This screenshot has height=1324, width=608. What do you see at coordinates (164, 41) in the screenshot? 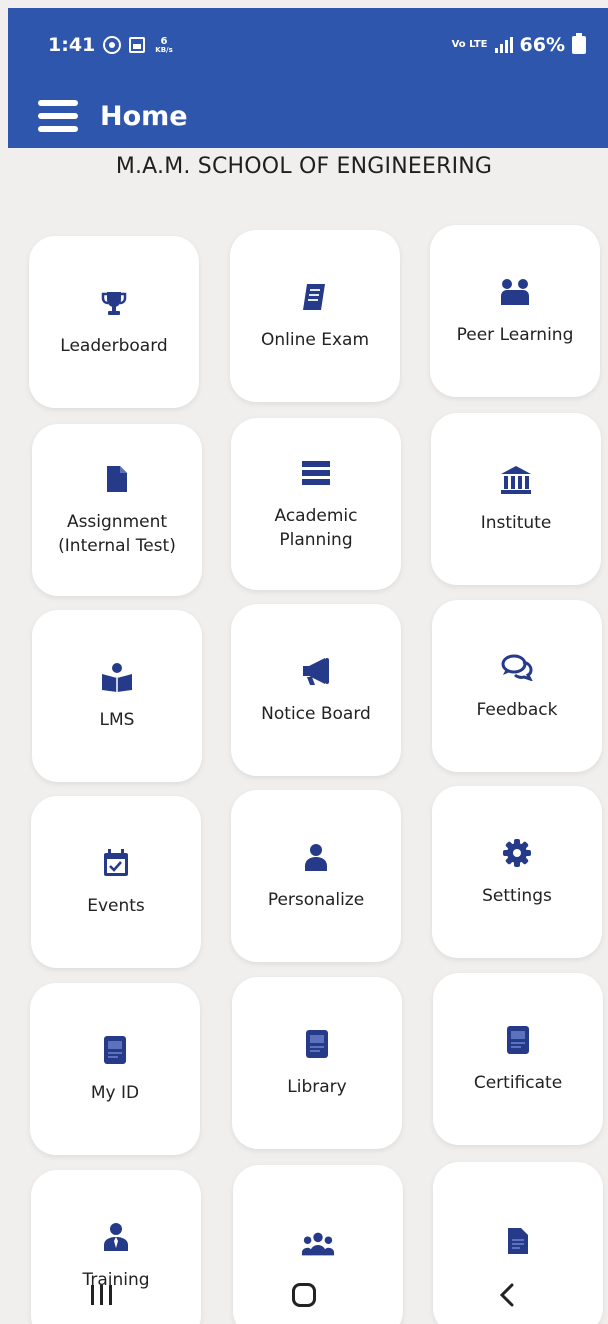
I see `speed-value: 6` at bounding box center [164, 41].